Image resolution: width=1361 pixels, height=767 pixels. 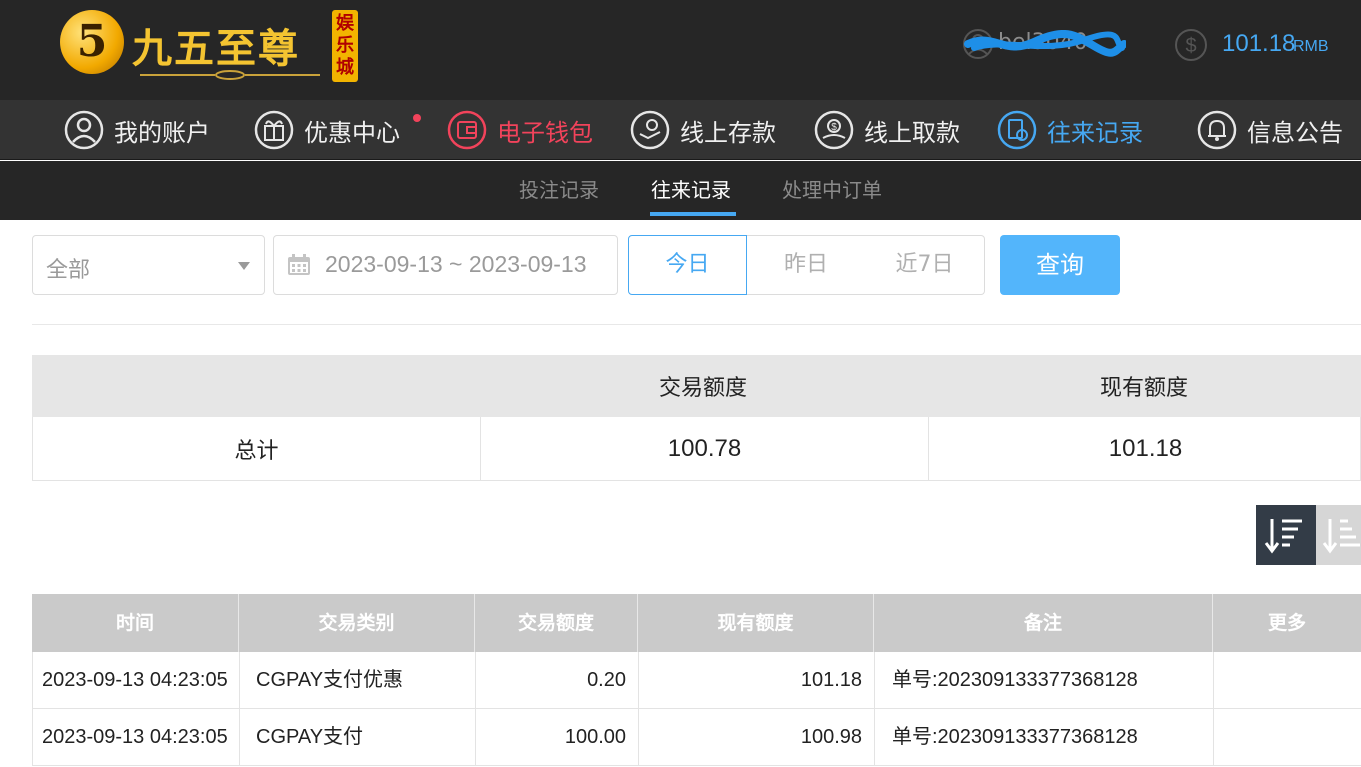 What do you see at coordinates (556, 680) in the screenshot?
I see `cell-amount: 0.20` at bounding box center [556, 680].